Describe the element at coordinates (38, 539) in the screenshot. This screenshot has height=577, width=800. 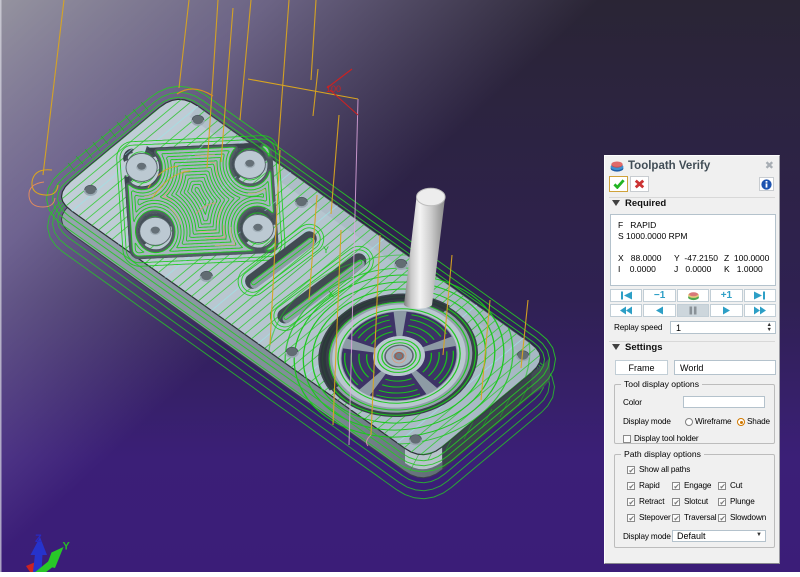
I see `svg-text: Z` at that location.